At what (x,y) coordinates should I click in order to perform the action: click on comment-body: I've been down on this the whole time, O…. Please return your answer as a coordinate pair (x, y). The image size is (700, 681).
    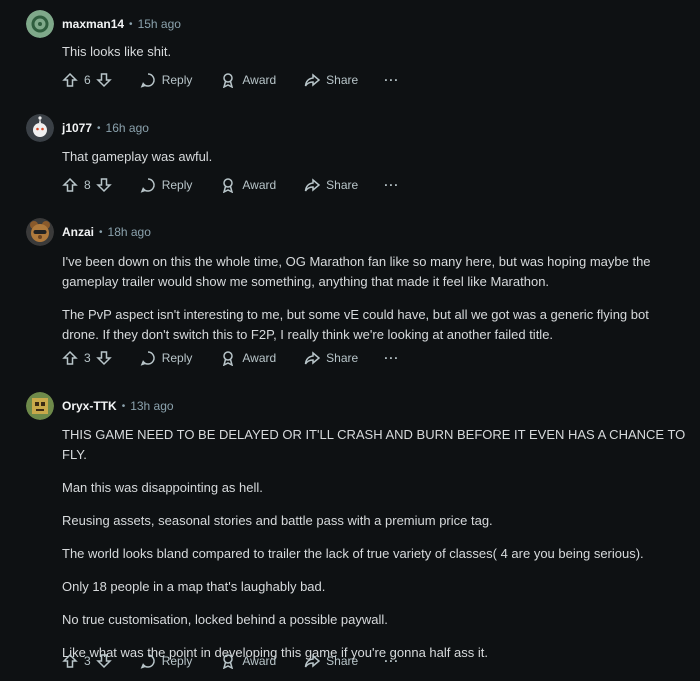
    Looking at the image, I should click on (374, 305).